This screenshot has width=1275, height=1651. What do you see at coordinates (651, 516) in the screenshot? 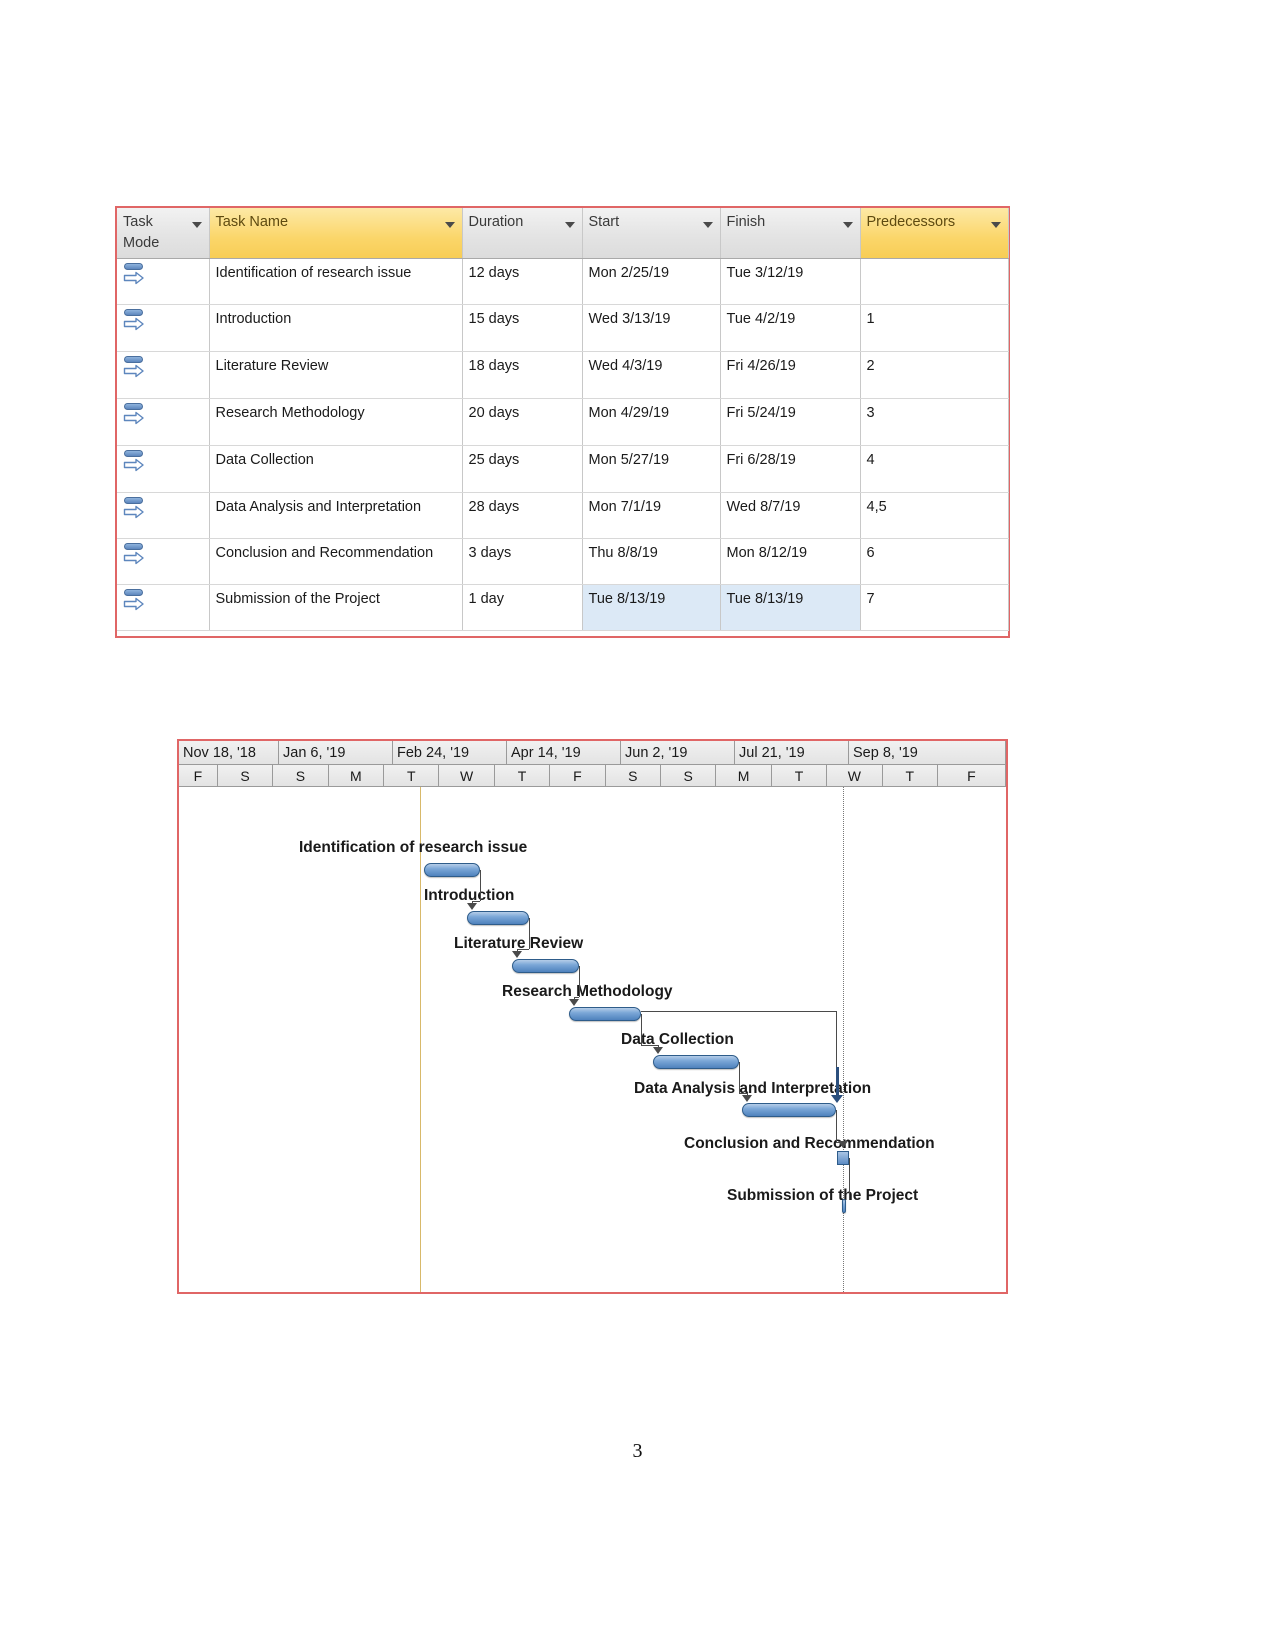
I see `cell-start: Mon 7/1/19` at bounding box center [651, 516].